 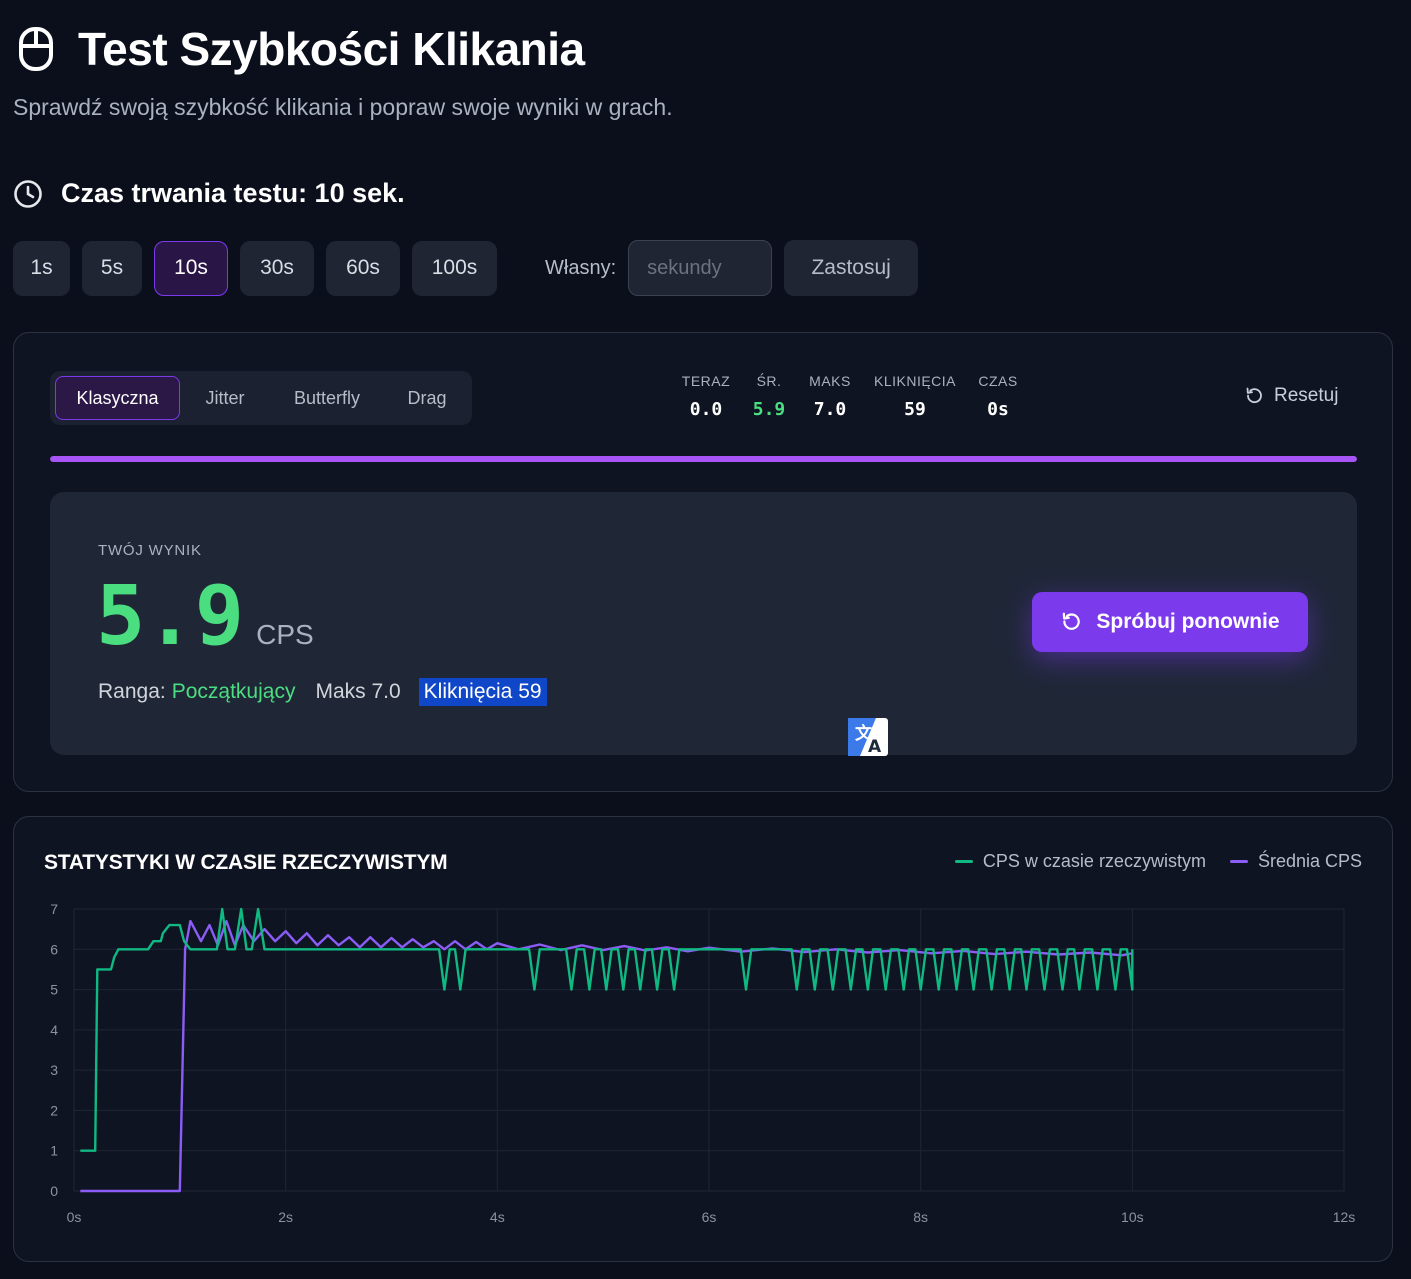 I want to click on stat-avg-value: 5.9, so click(x=769, y=409).